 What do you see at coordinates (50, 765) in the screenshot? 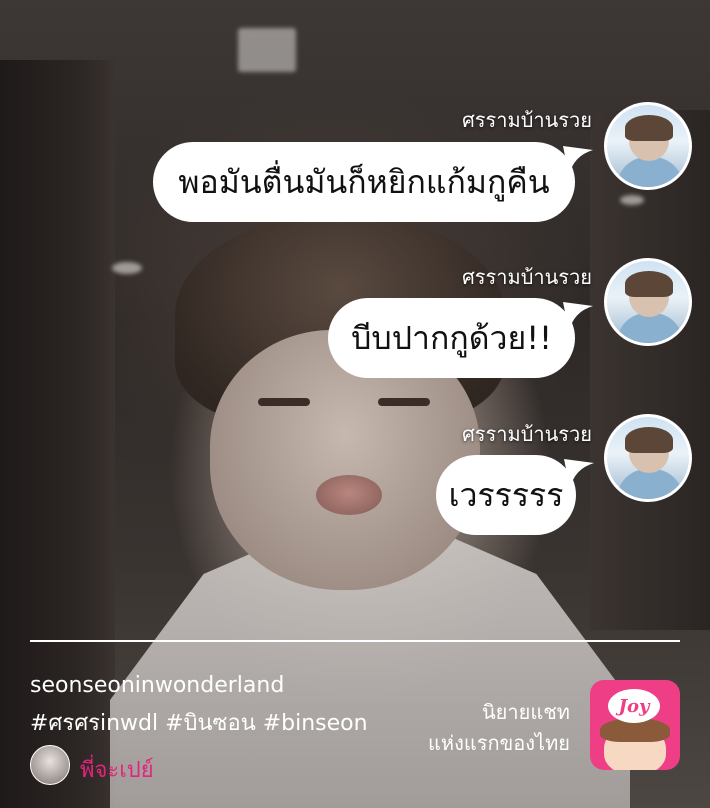
I see `author-avatar` at bounding box center [50, 765].